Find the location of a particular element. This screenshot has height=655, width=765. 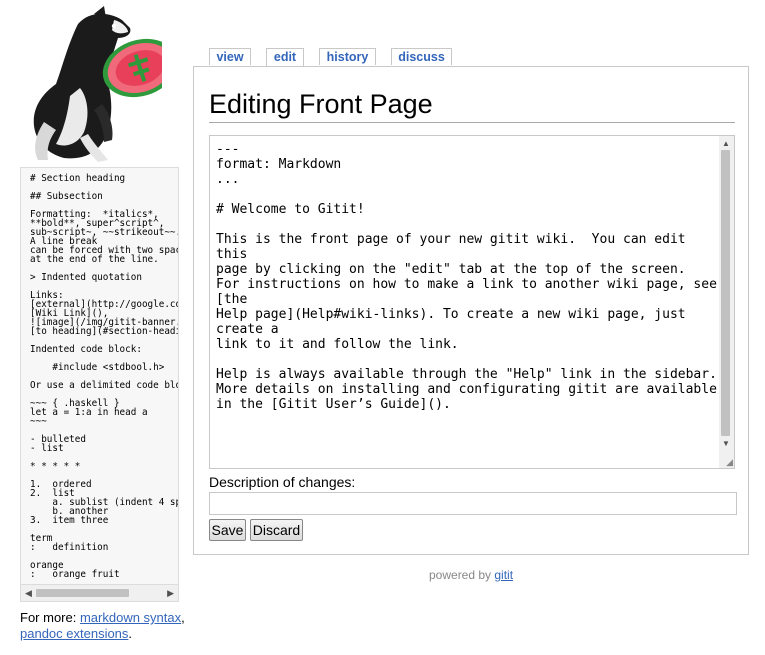

markdown-syntax-link: markdown syntax is located at coordinates (130, 617).